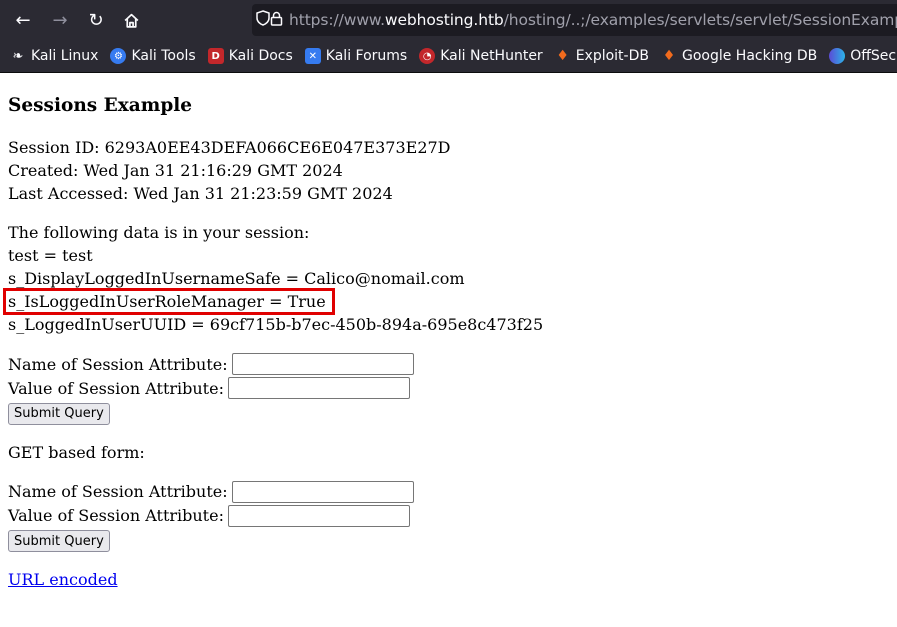 The height and width of the screenshot is (627, 897). Describe the element at coordinates (448, 364) in the screenshot. I see `post-name-row: Name of Session Attribute:` at that location.